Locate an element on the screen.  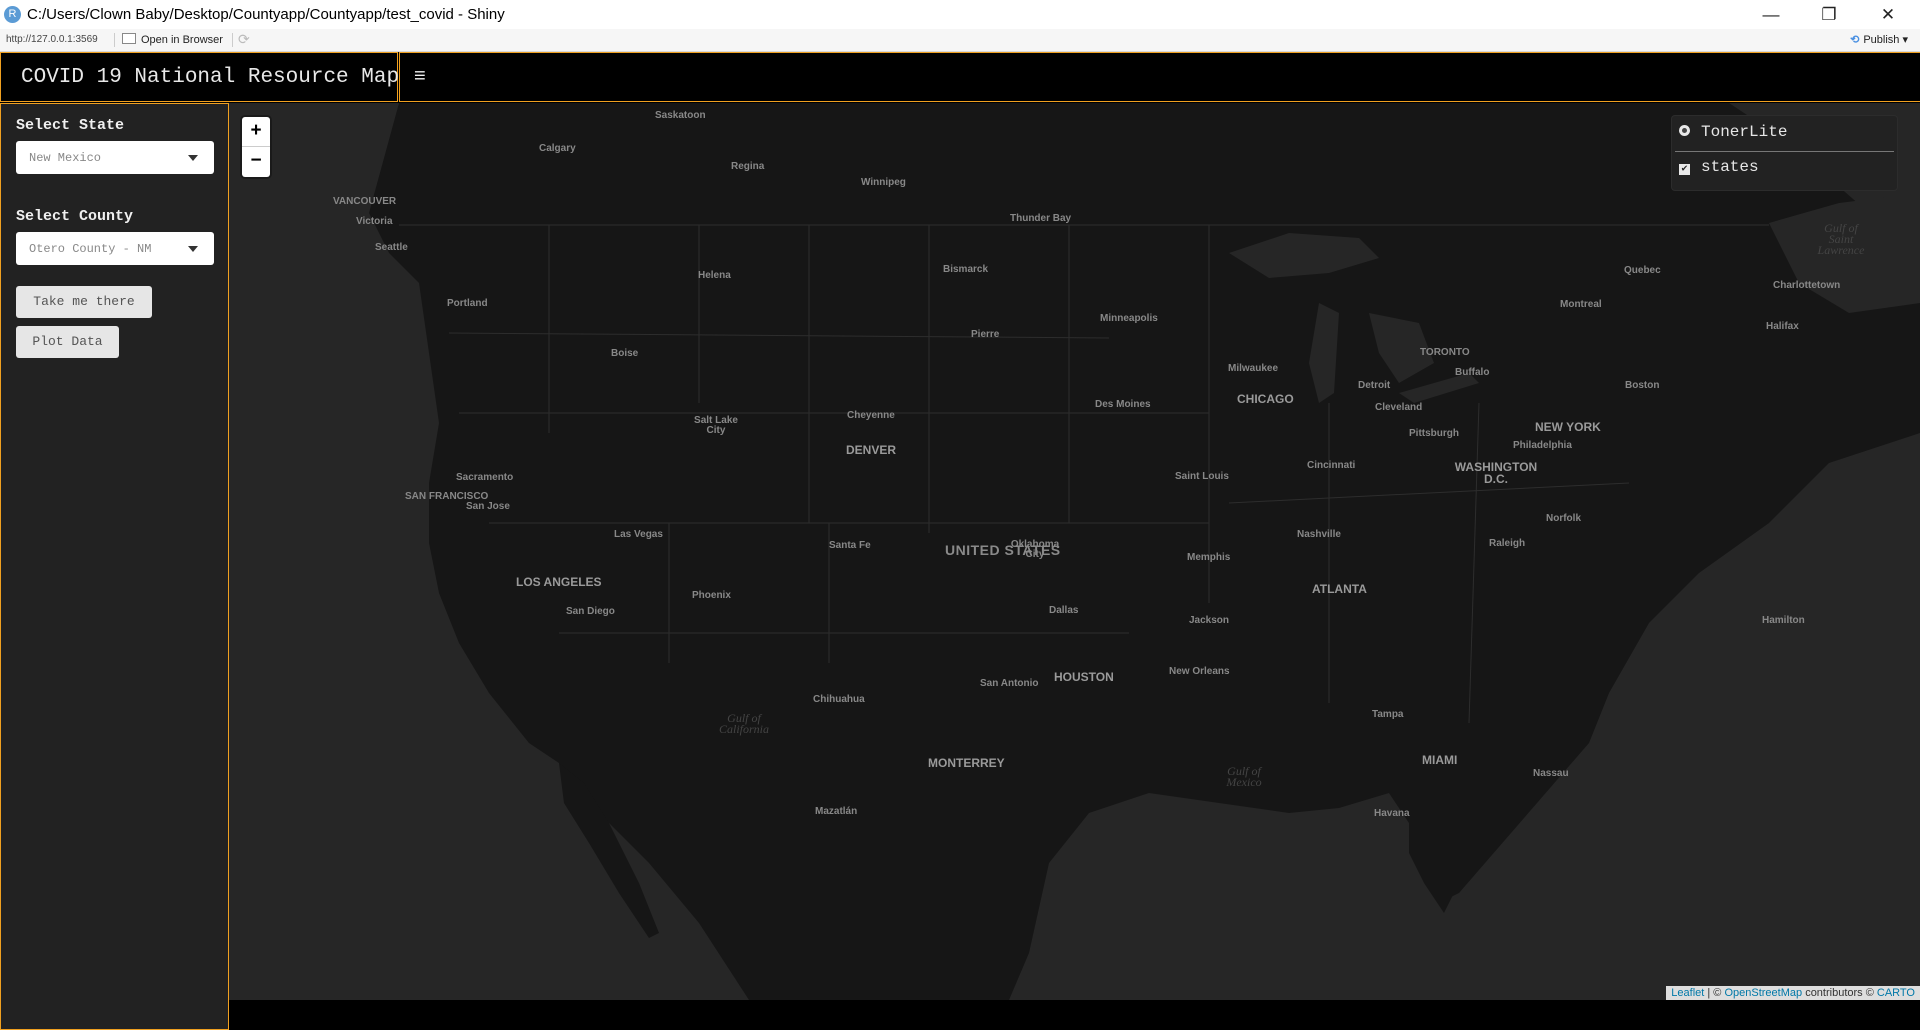
city-label: Montreal is located at coordinates (1581, 304).